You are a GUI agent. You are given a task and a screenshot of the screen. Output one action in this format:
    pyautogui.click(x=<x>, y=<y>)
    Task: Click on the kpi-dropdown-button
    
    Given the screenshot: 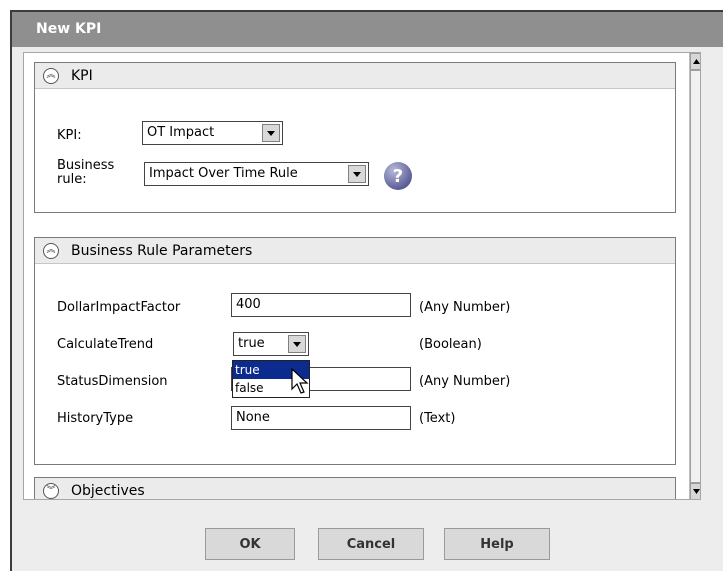 What is the action you would take?
    pyautogui.click(x=271, y=133)
    